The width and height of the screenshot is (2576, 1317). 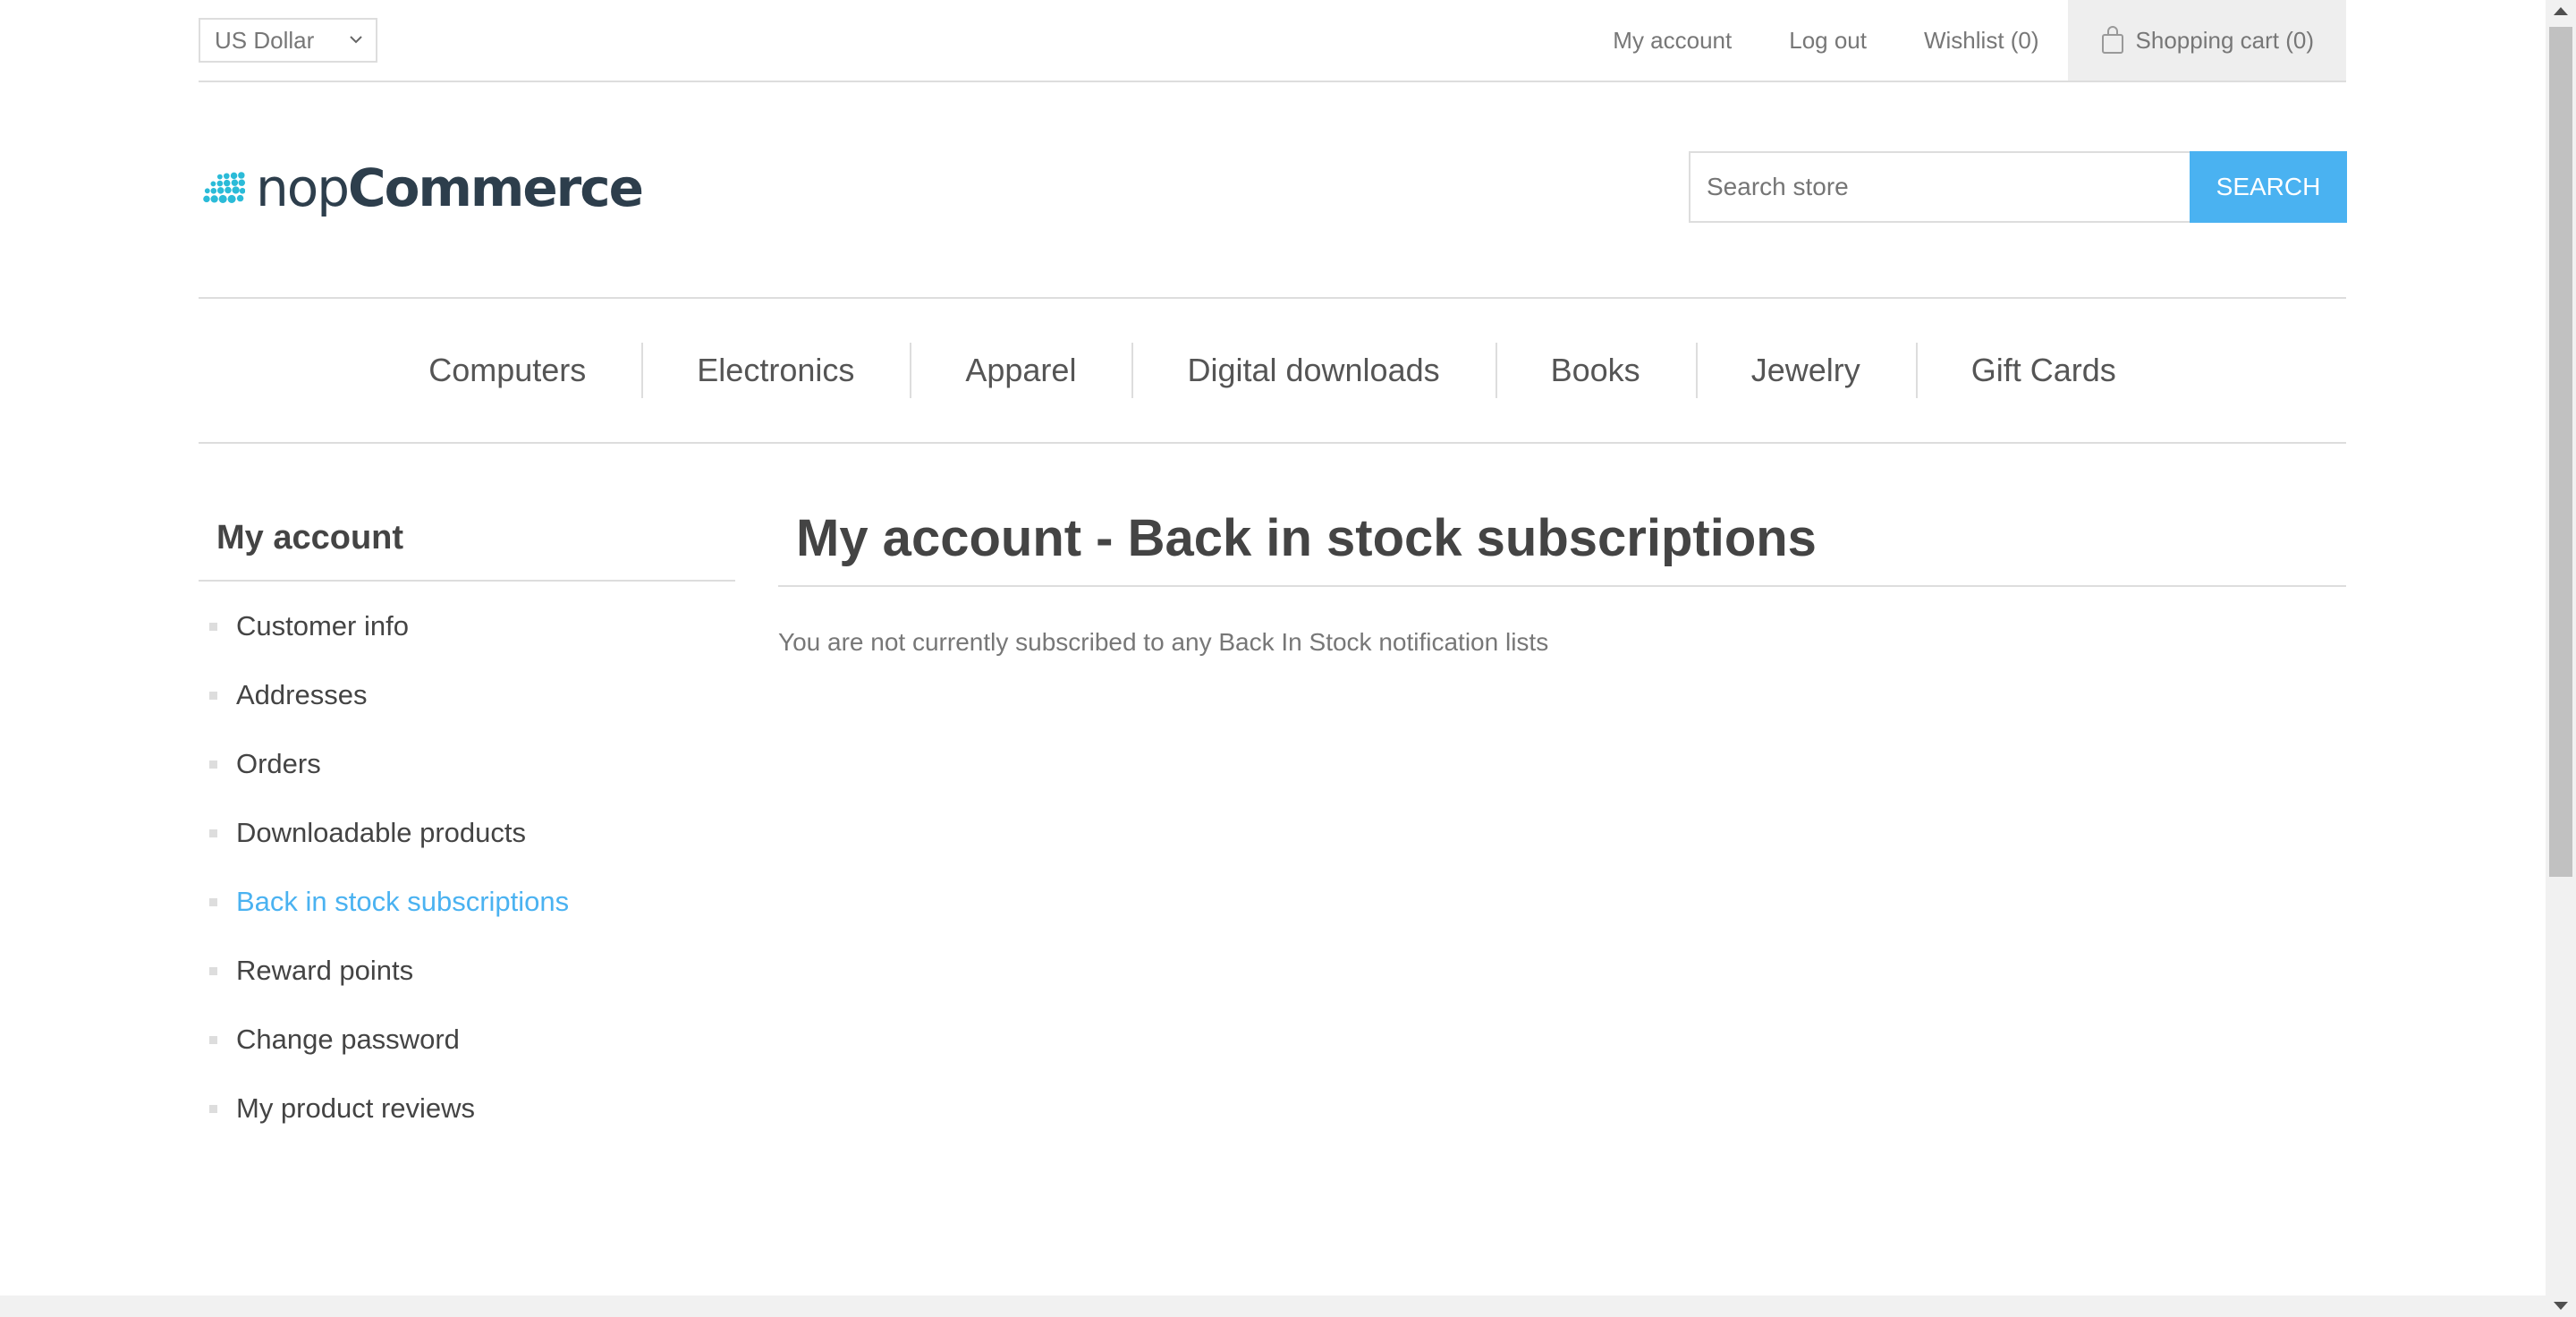 What do you see at coordinates (2112, 40) in the screenshot?
I see `shopping-bag-icon` at bounding box center [2112, 40].